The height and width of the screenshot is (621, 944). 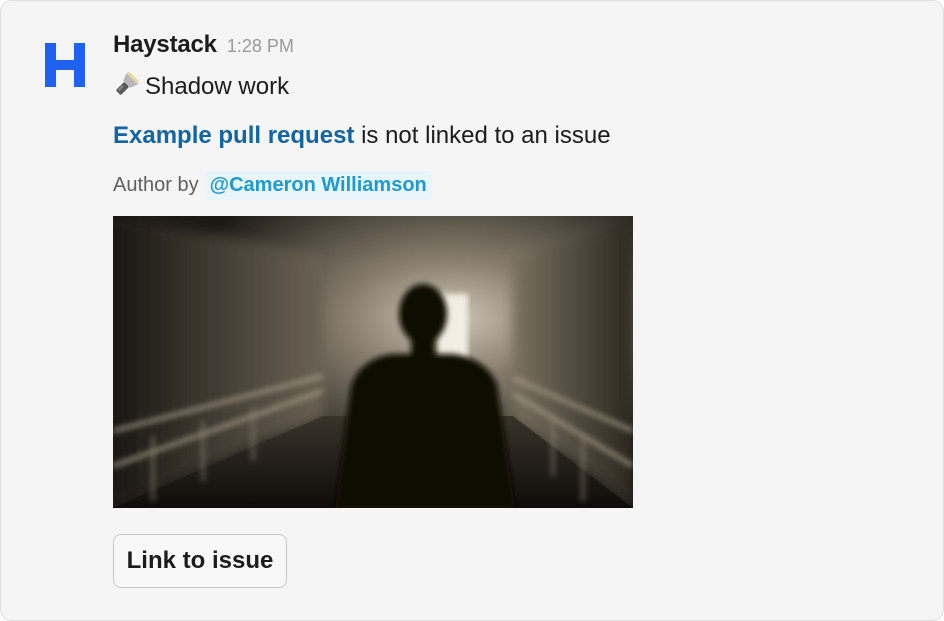 What do you see at coordinates (260, 46) in the screenshot?
I see `timestamp: 1:28 PM` at bounding box center [260, 46].